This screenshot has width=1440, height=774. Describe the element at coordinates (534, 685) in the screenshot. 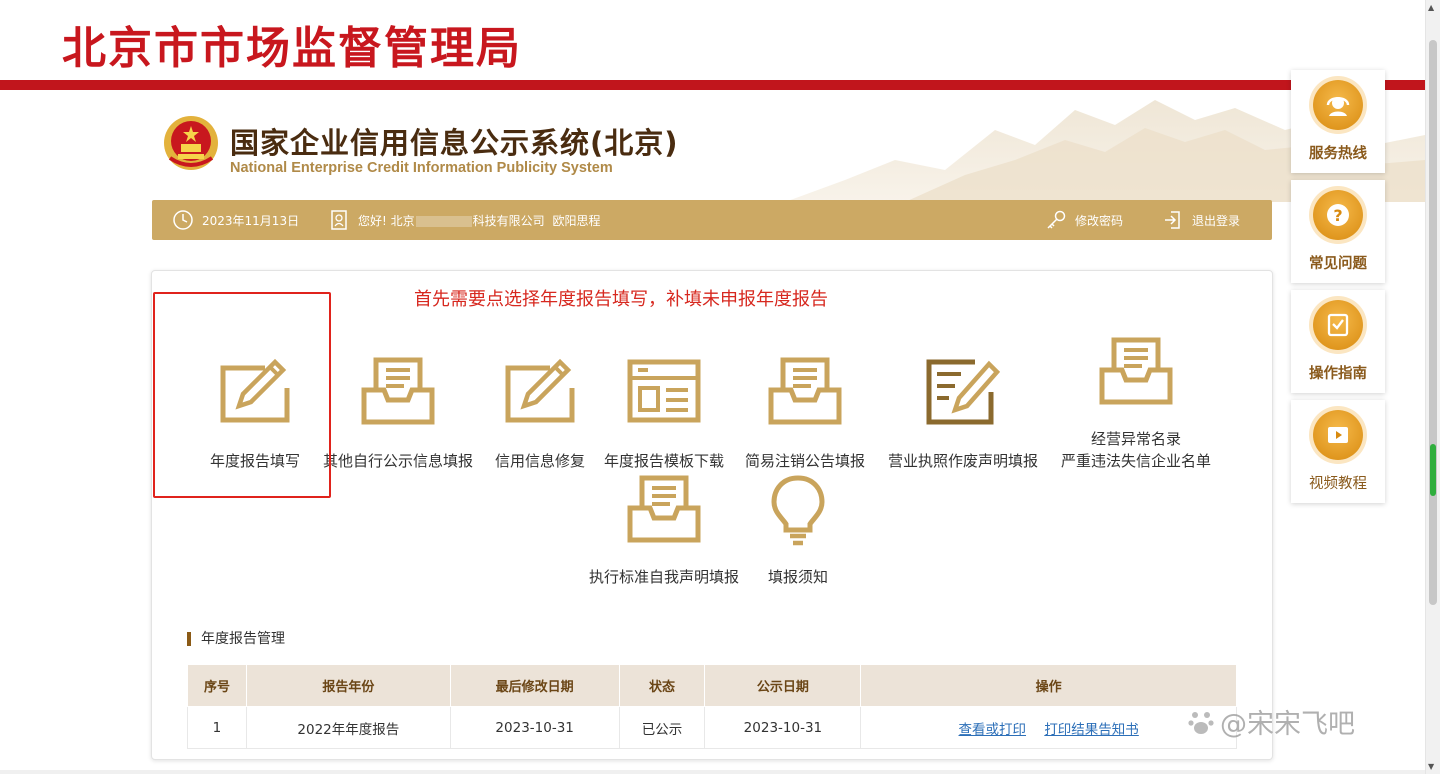

I see `col-modified-date: 最后修改日期` at that location.